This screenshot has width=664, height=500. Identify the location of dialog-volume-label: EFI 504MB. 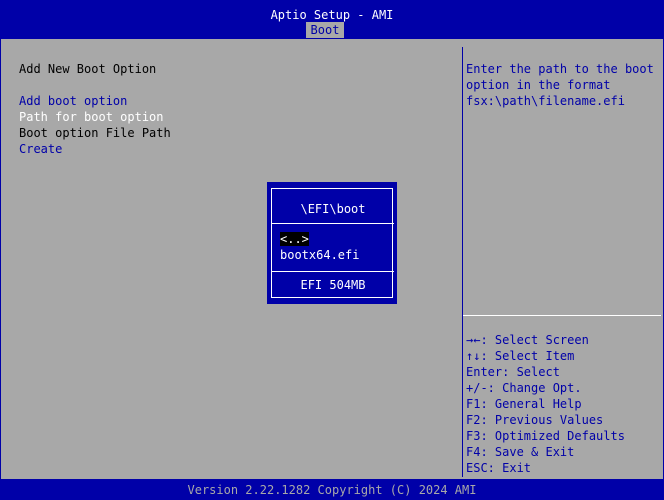
(333, 285).